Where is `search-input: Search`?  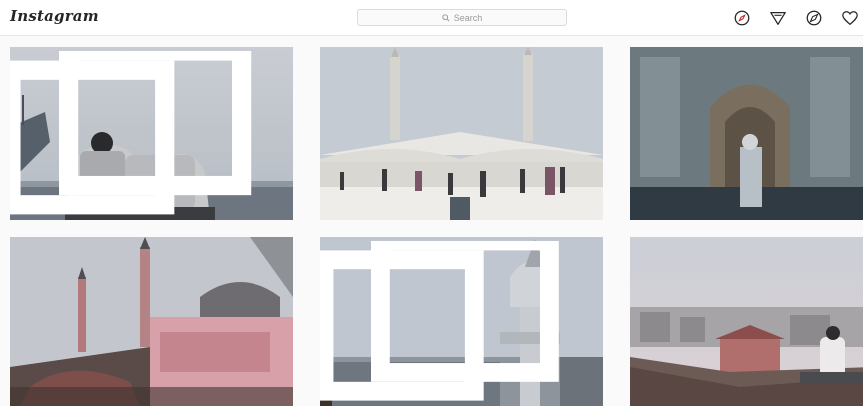
search-input: Search is located at coordinates (462, 17).